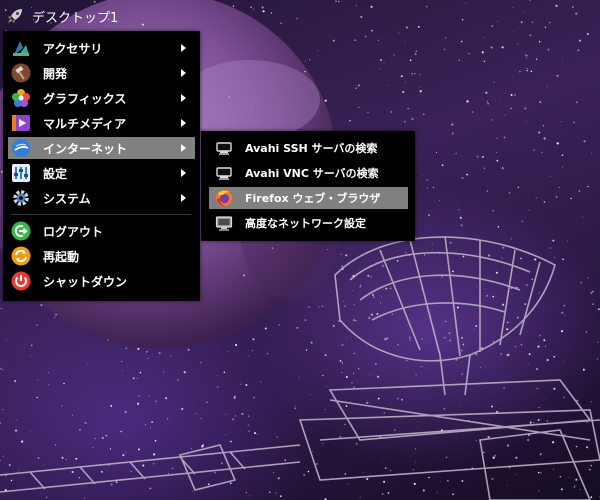  I want to click on top-bar: デスクトップ1, so click(300, 16).